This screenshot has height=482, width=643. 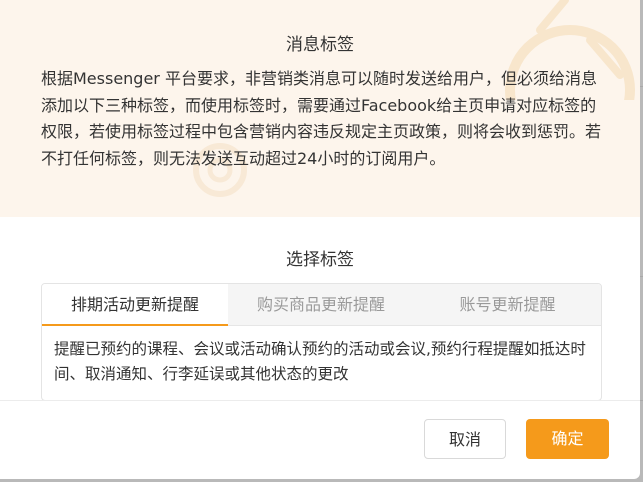 I want to click on tab-account-update: 账号更新提醒, so click(x=507, y=304).